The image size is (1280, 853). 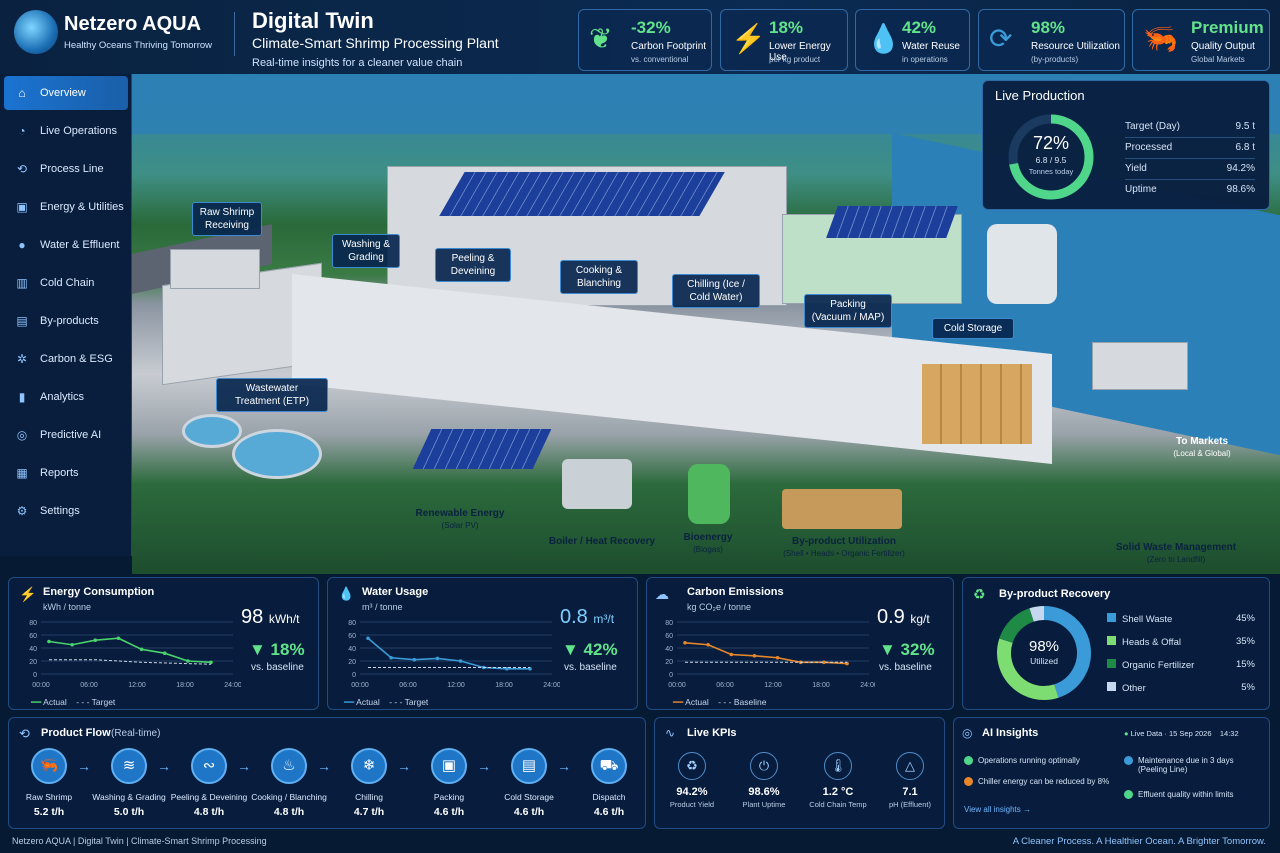 What do you see at coordinates (284, 619) in the screenshot?
I see `energy-value-unit: kWh/t` at bounding box center [284, 619].